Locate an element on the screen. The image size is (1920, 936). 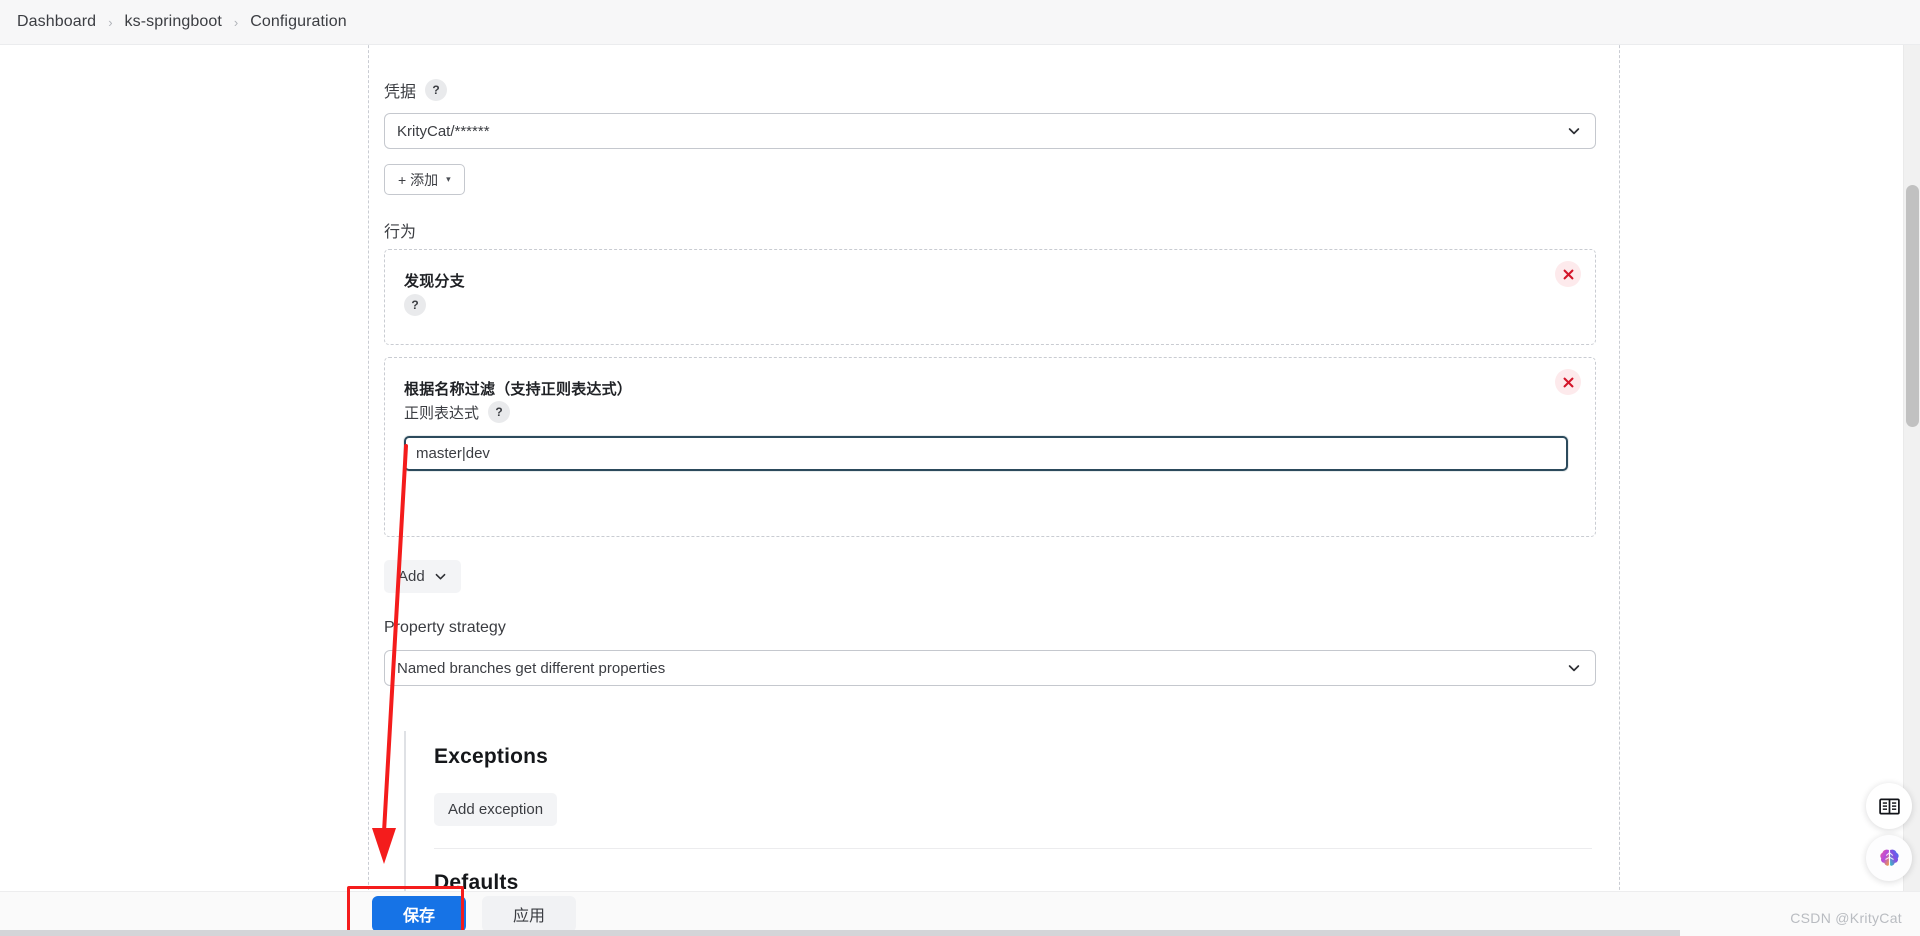
breadcrumb-item-ks-springboot: ks-springboot is located at coordinates (173, 22).